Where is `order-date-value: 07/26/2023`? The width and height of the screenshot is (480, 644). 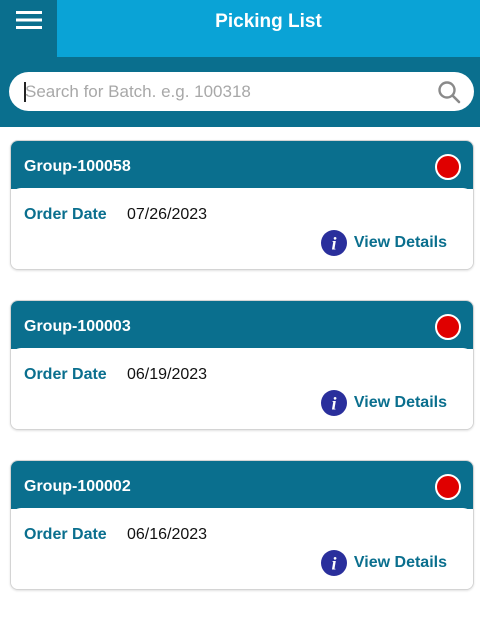
order-date-value: 07/26/2023 is located at coordinates (167, 214).